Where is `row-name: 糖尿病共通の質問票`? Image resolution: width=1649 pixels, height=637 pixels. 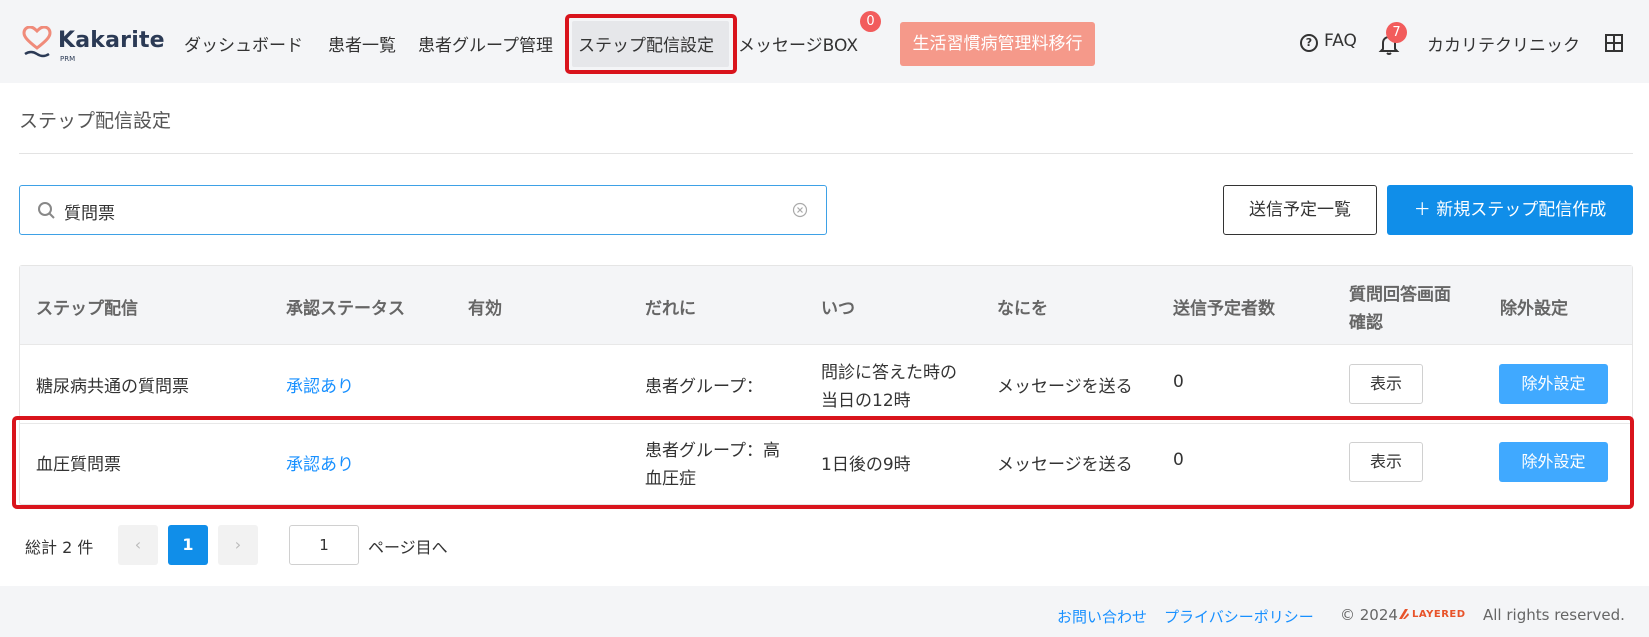 row-name: 糖尿病共通の質問票 is located at coordinates (112, 387).